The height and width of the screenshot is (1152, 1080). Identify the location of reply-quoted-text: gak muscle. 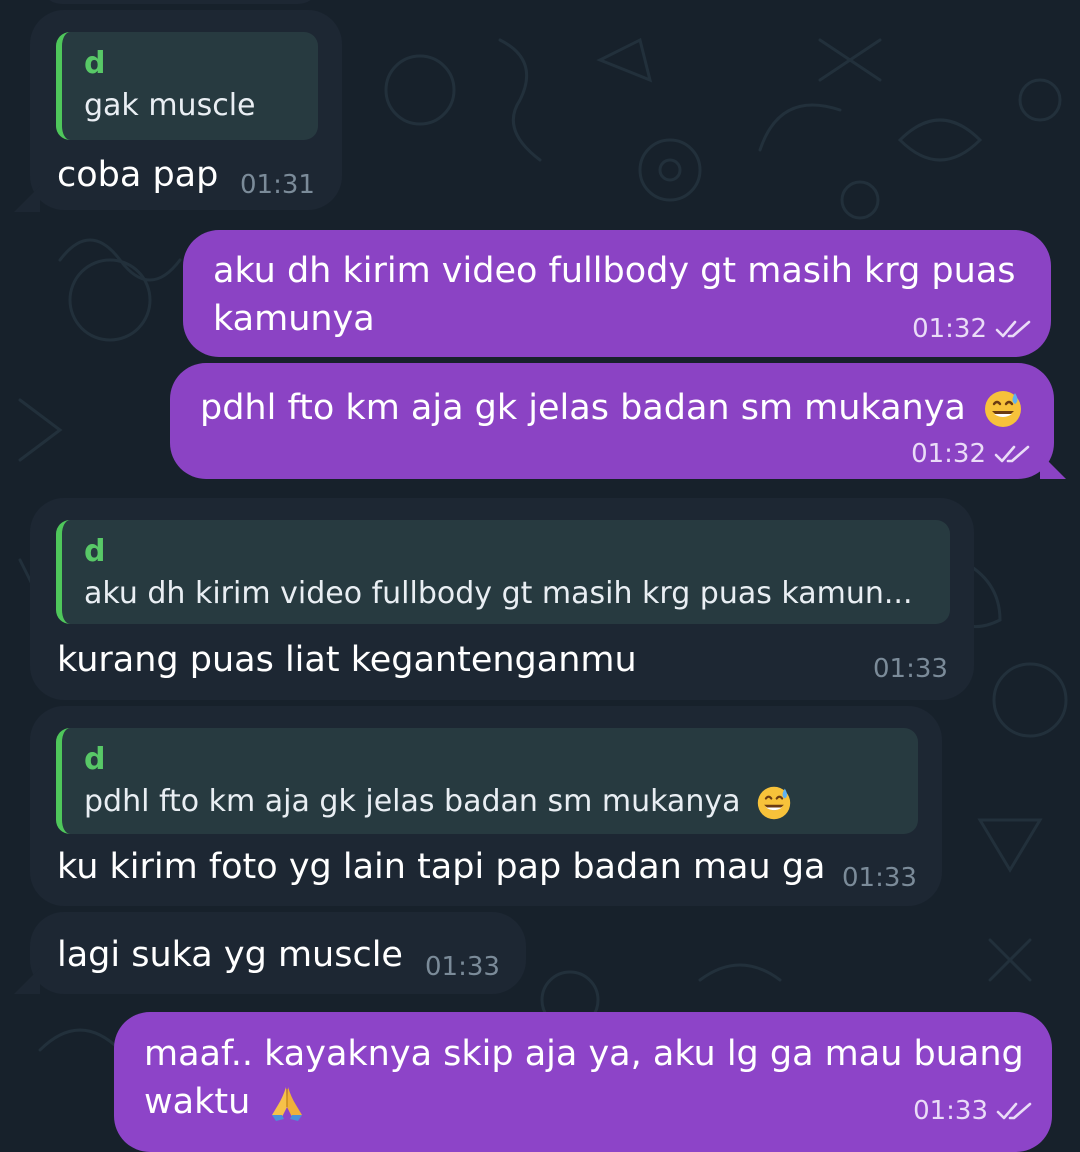
(170, 105).